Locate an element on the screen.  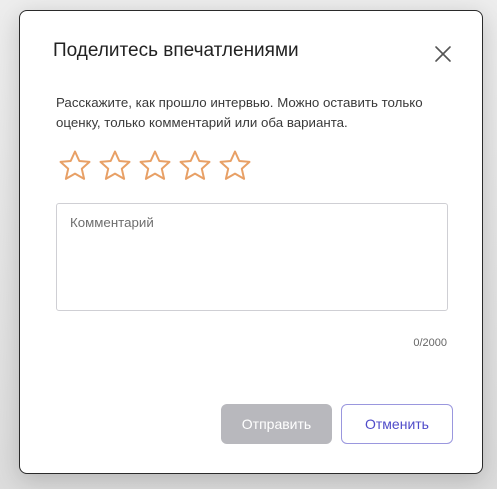
cancel-button: Отменить is located at coordinates (397, 424).